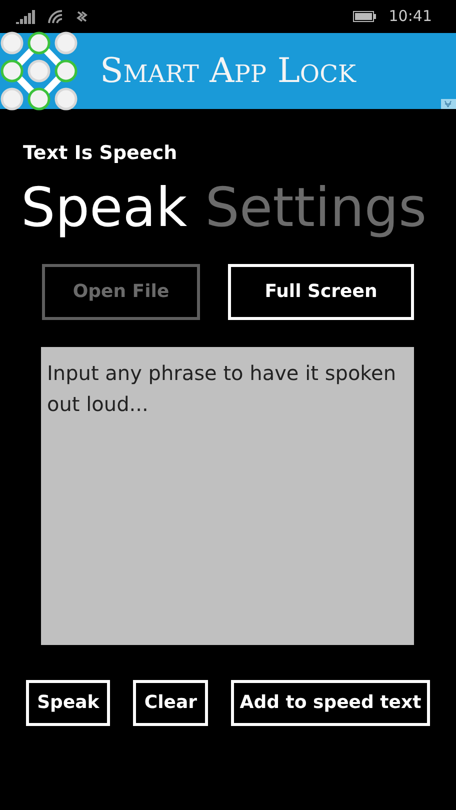 Image resolution: width=456 pixels, height=810 pixels. Describe the element at coordinates (448, 104) in the screenshot. I see `ad-info-icon` at that location.